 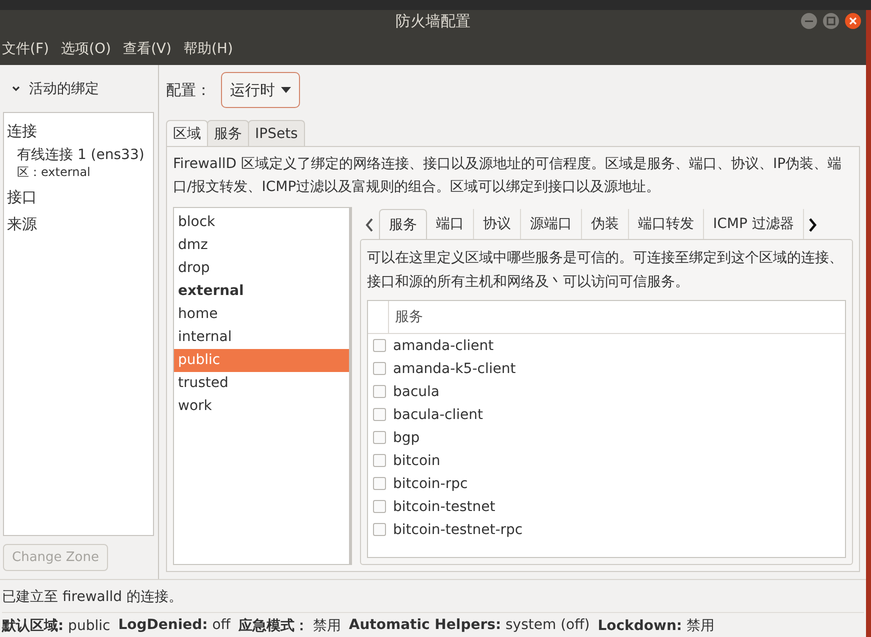 What do you see at coordinates (469, 626) in the screenshot?
I see `status-item: Automatic Helpers: system (off)` at bounding box center [469, 626].